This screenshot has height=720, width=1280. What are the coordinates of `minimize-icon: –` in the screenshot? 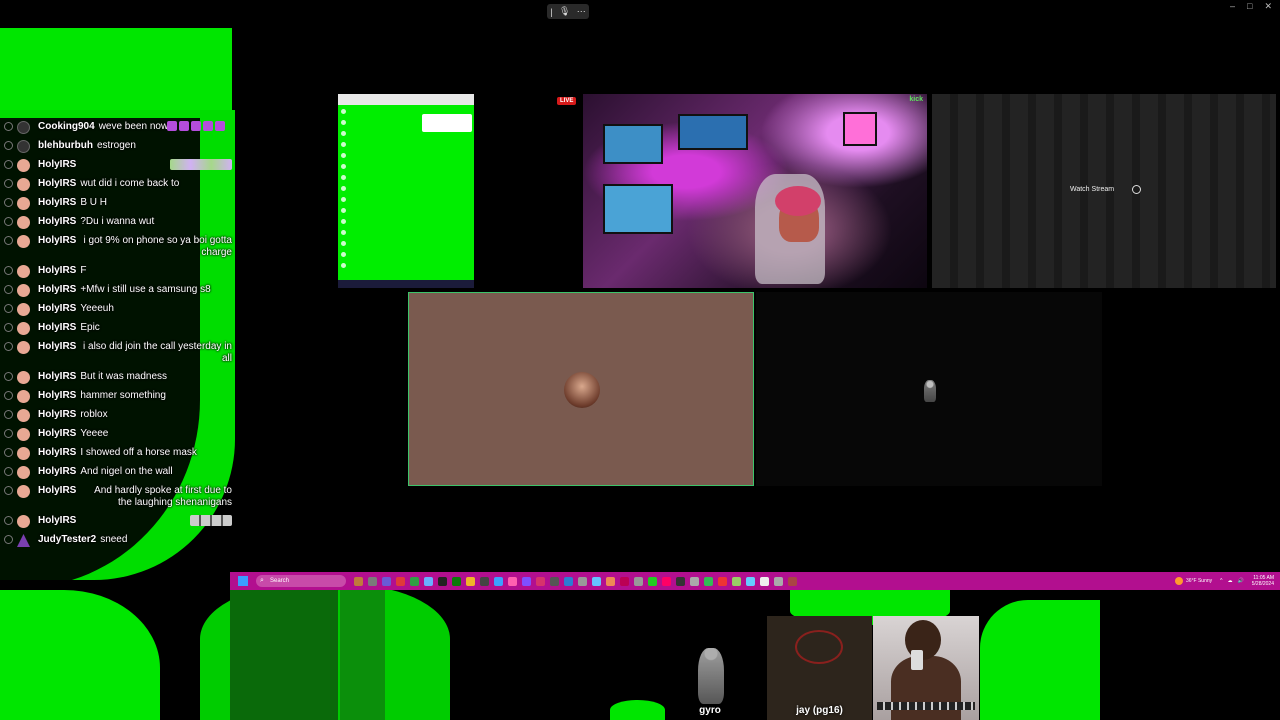 It's located at (1232, 6).